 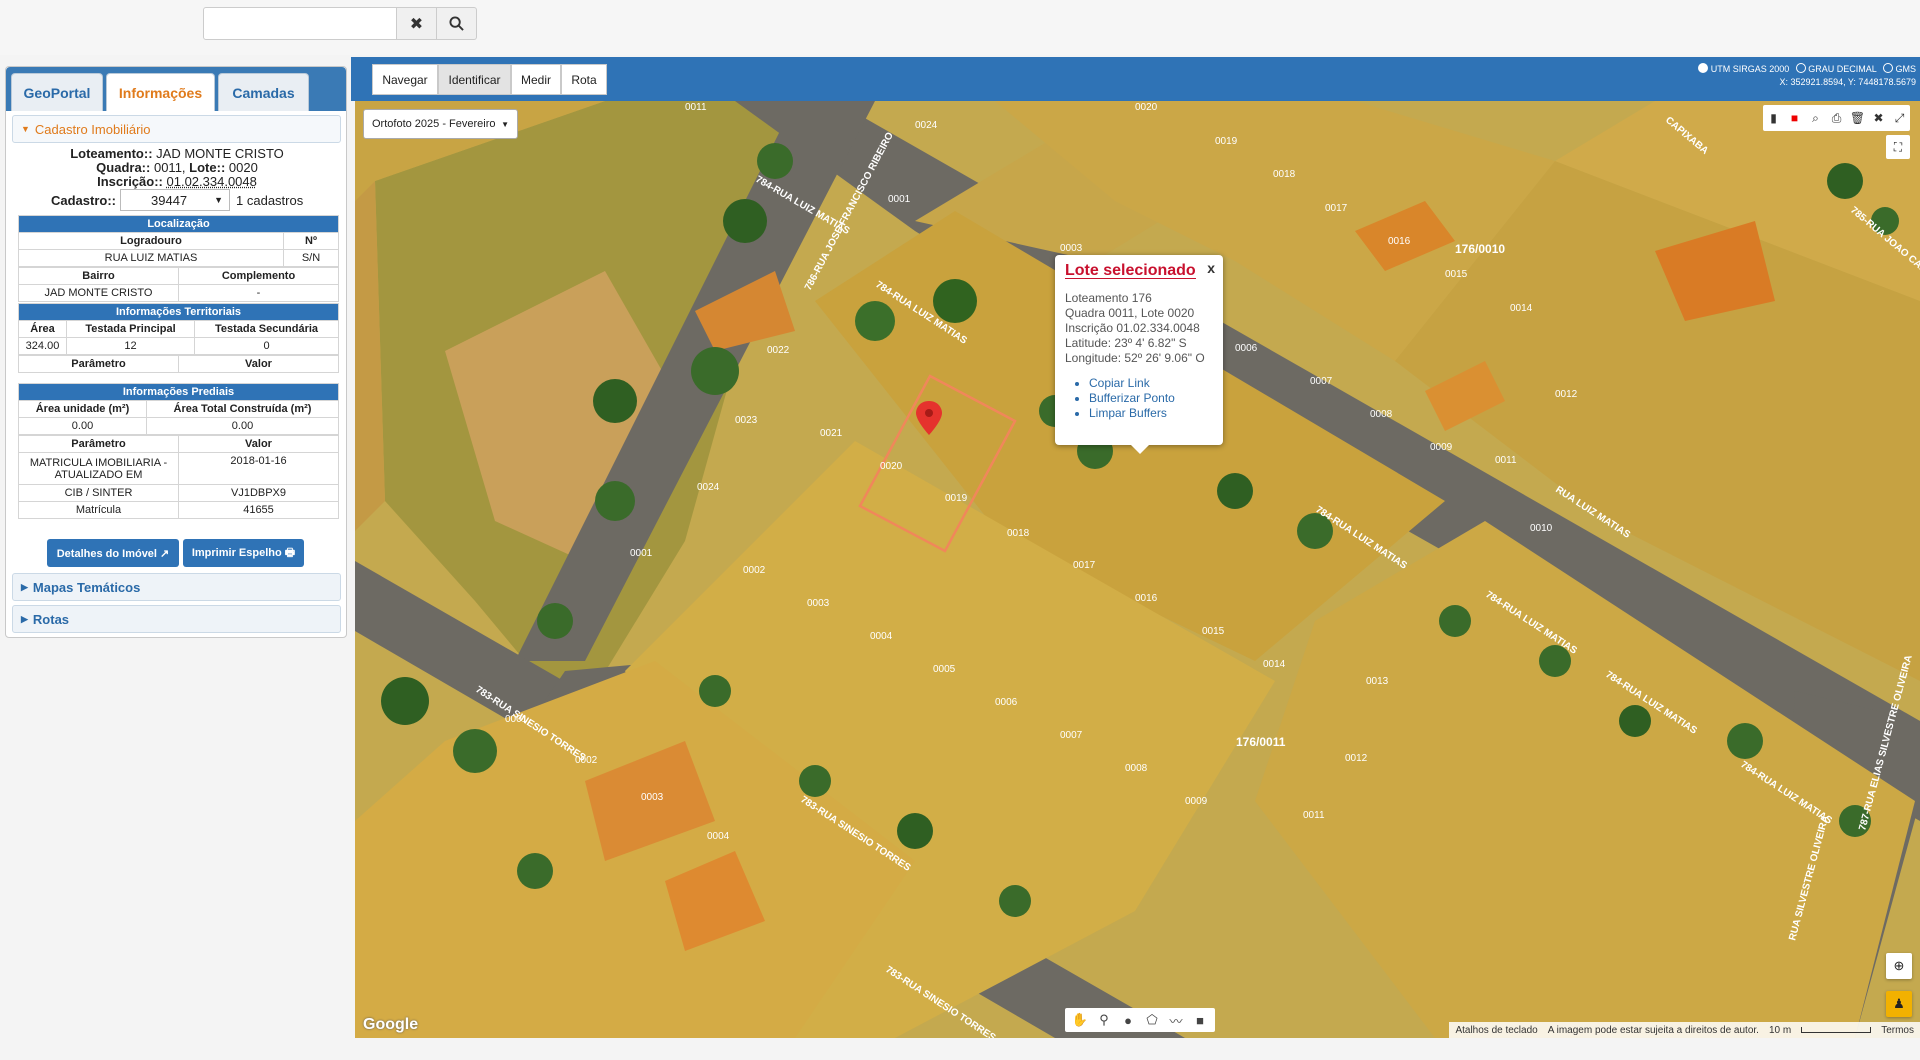 I want to click on caret-right-icon: ▶, so click(x=24, y=618).